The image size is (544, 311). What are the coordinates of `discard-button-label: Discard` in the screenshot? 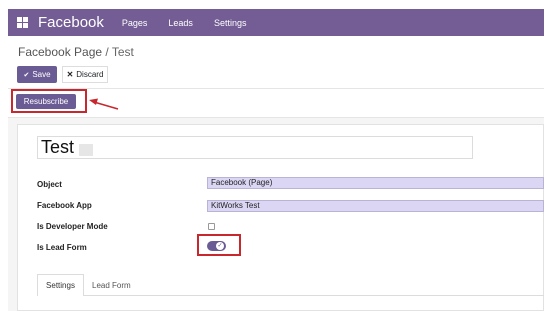 It's located at (90, 74).